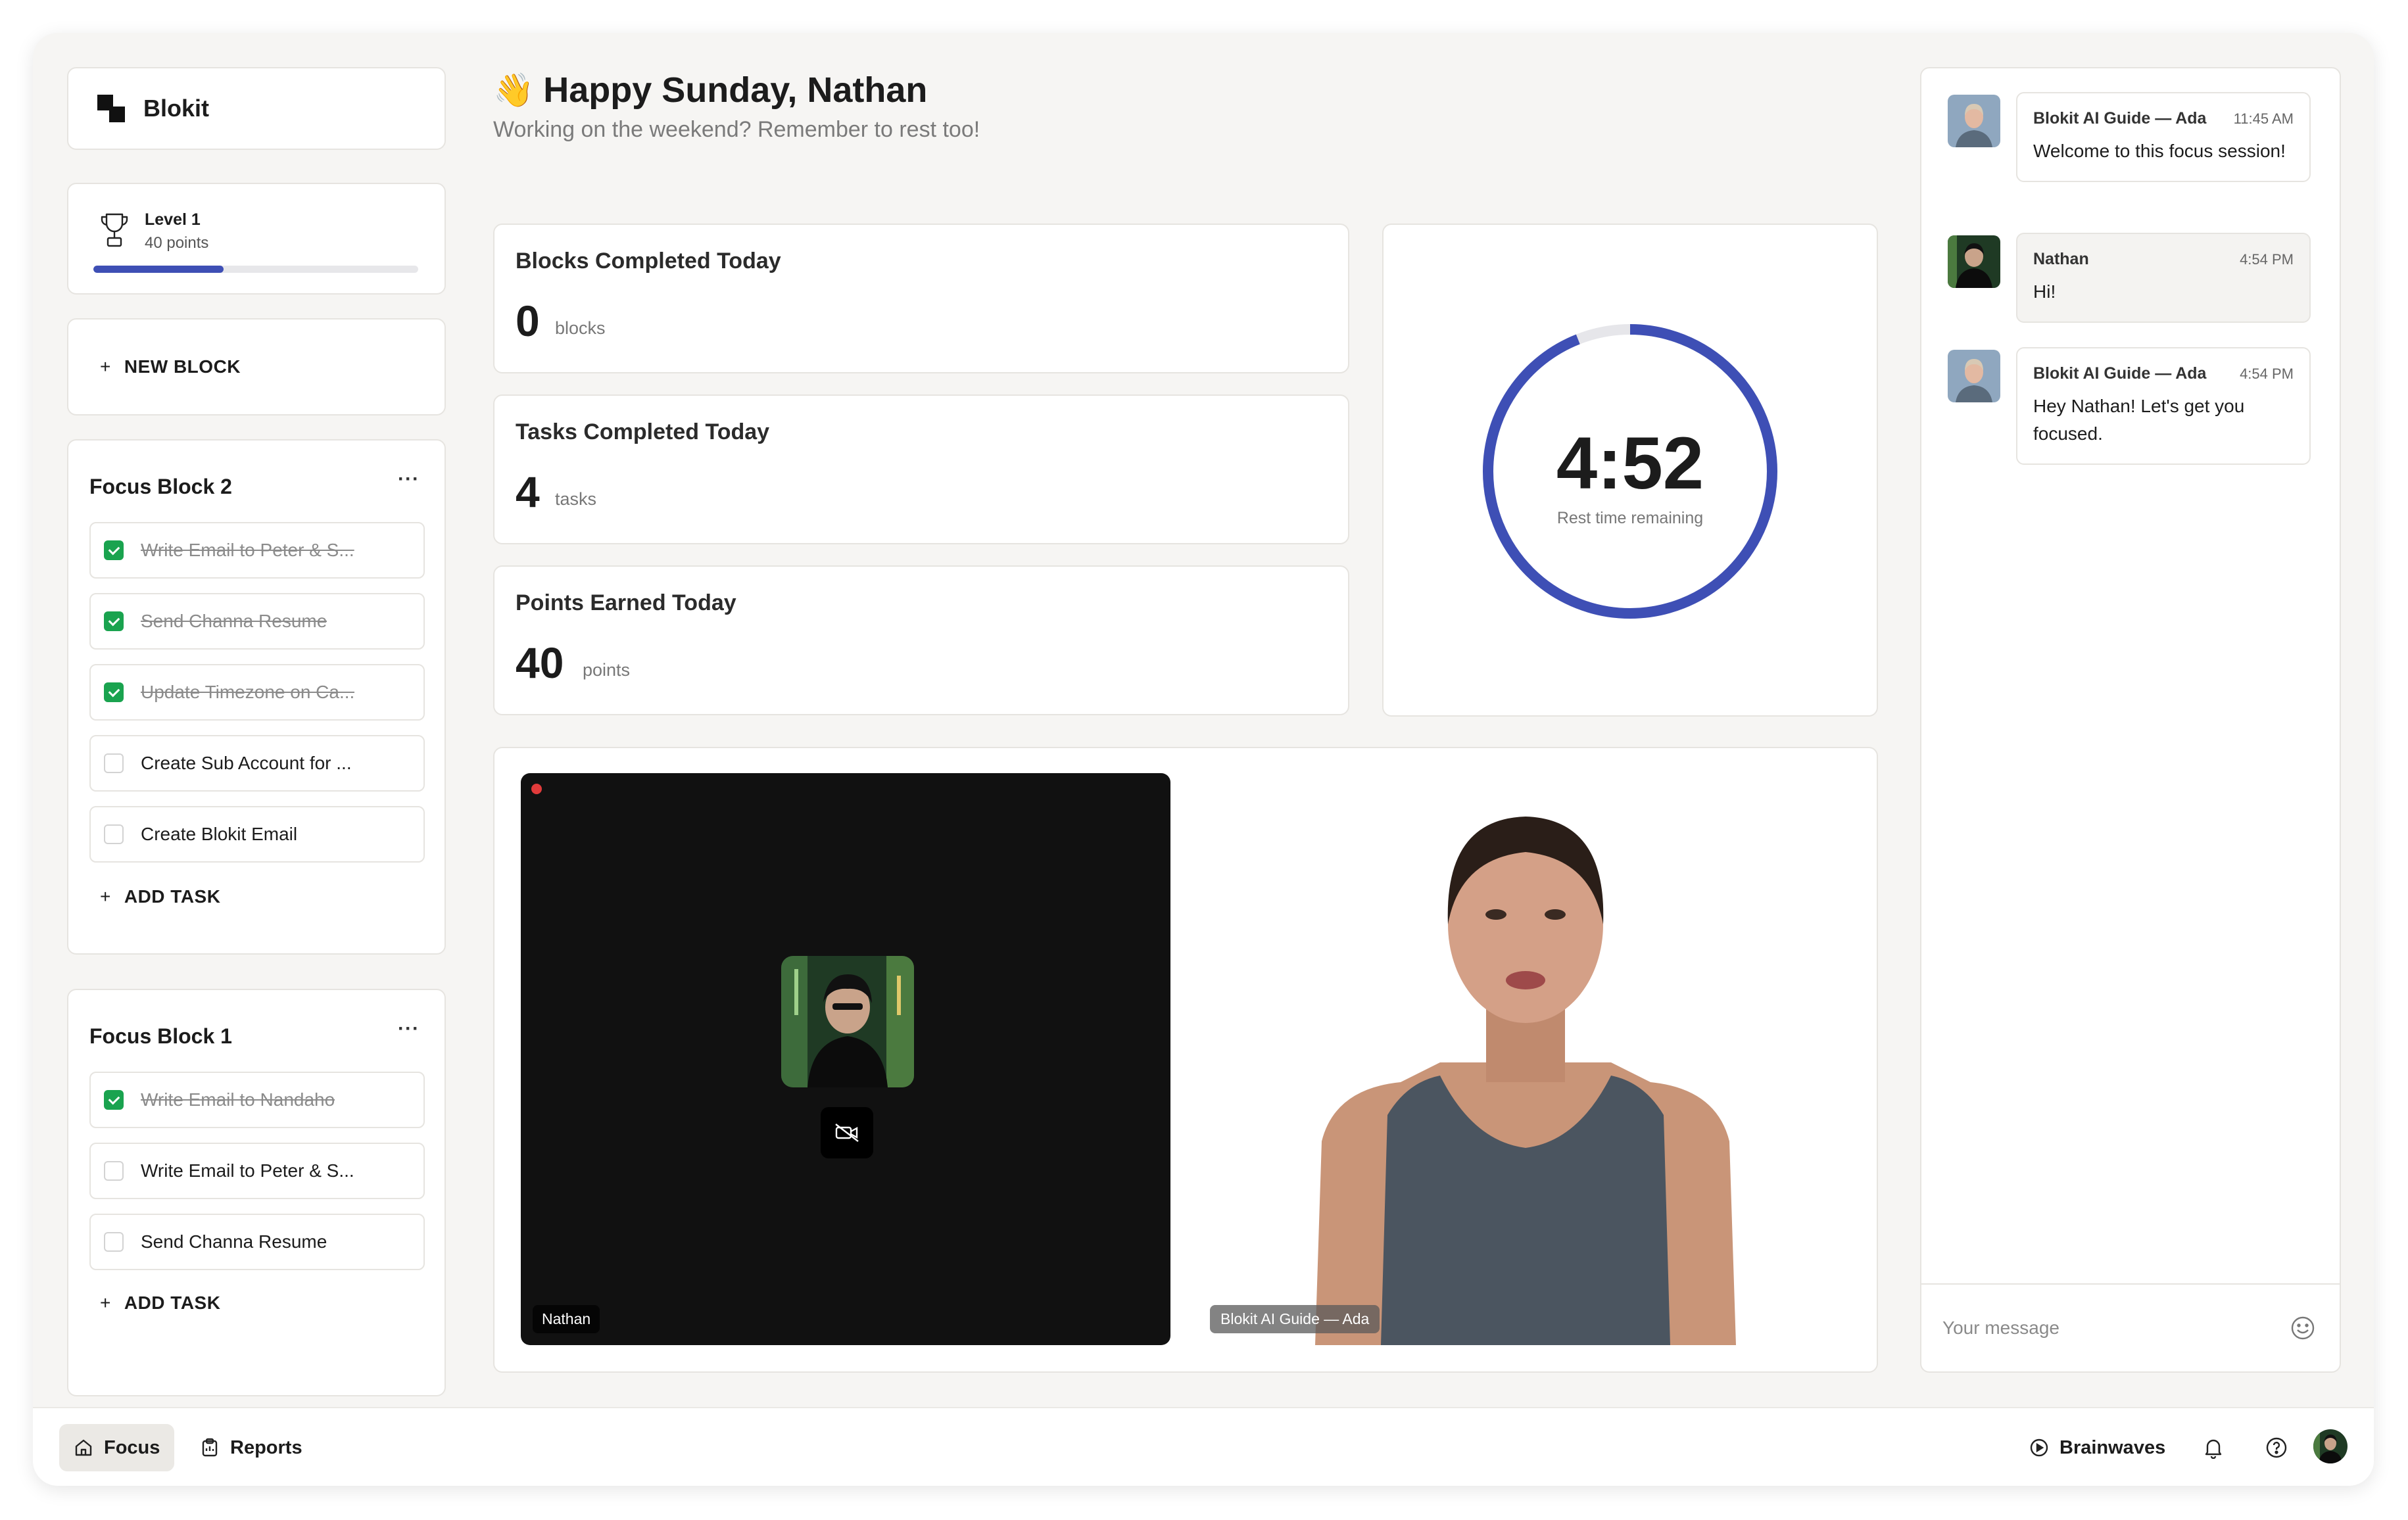  I want to click on message-sender: Nathan, so click(2061, 259).